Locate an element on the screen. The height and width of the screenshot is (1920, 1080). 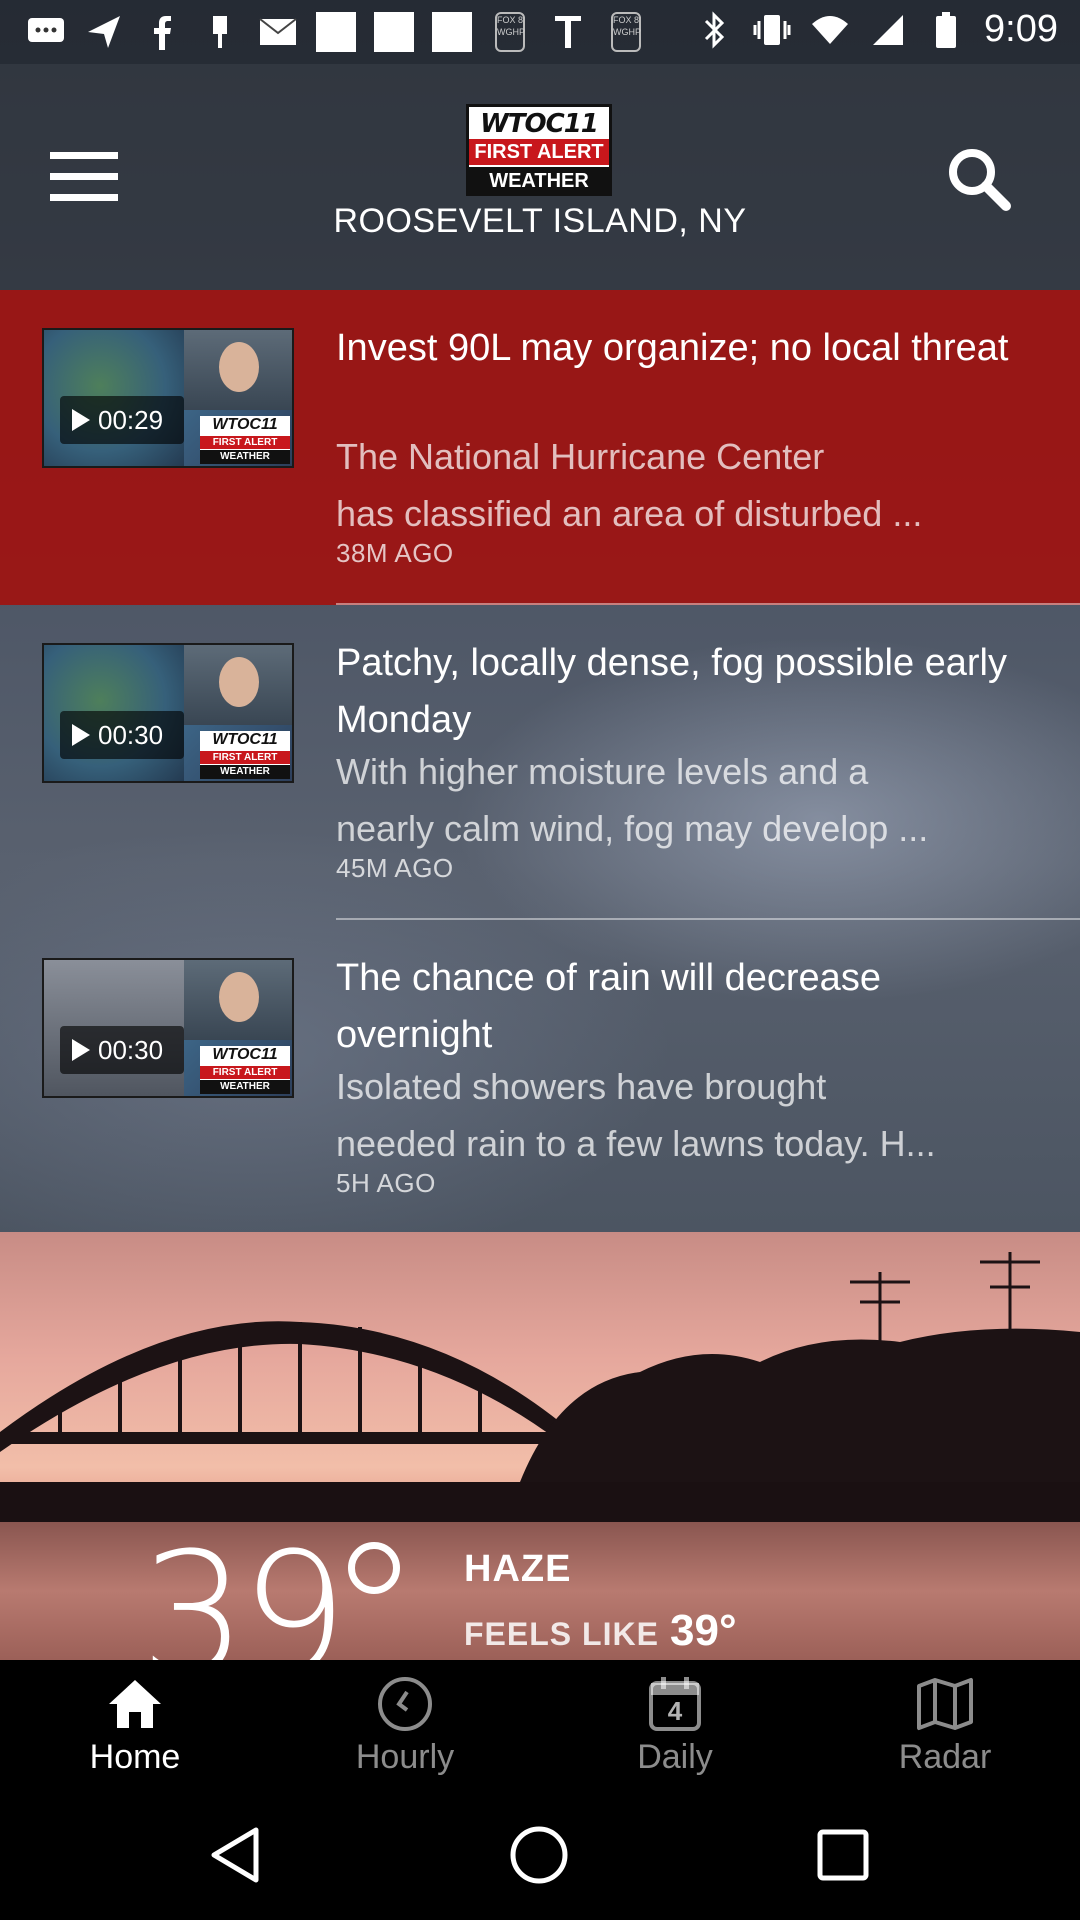
news-title: Invest 90L may organize; no local threat is located at coordinates (672, 348).